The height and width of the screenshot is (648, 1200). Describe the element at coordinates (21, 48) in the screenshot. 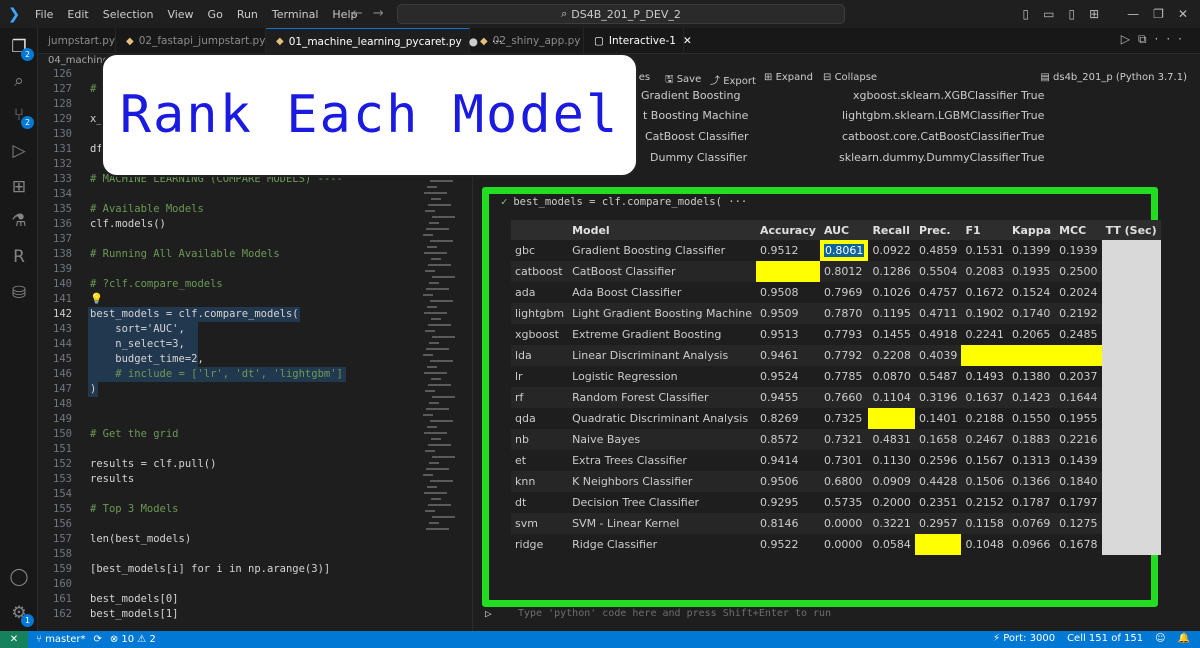

I see `explorer-icon: ❐ 2` at that location.